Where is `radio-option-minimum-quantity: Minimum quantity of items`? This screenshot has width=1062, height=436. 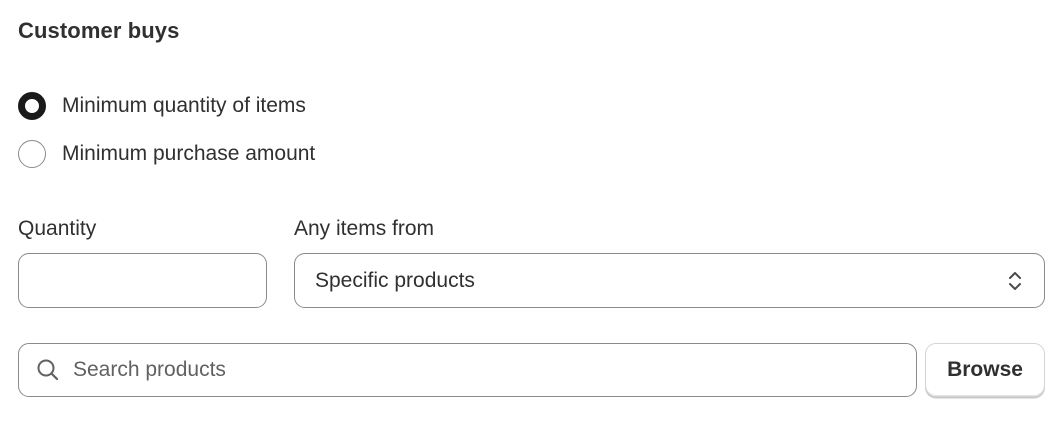
radio-option-minimum-quantity: Minimum quantity of items is located at coordinates (162, 106).